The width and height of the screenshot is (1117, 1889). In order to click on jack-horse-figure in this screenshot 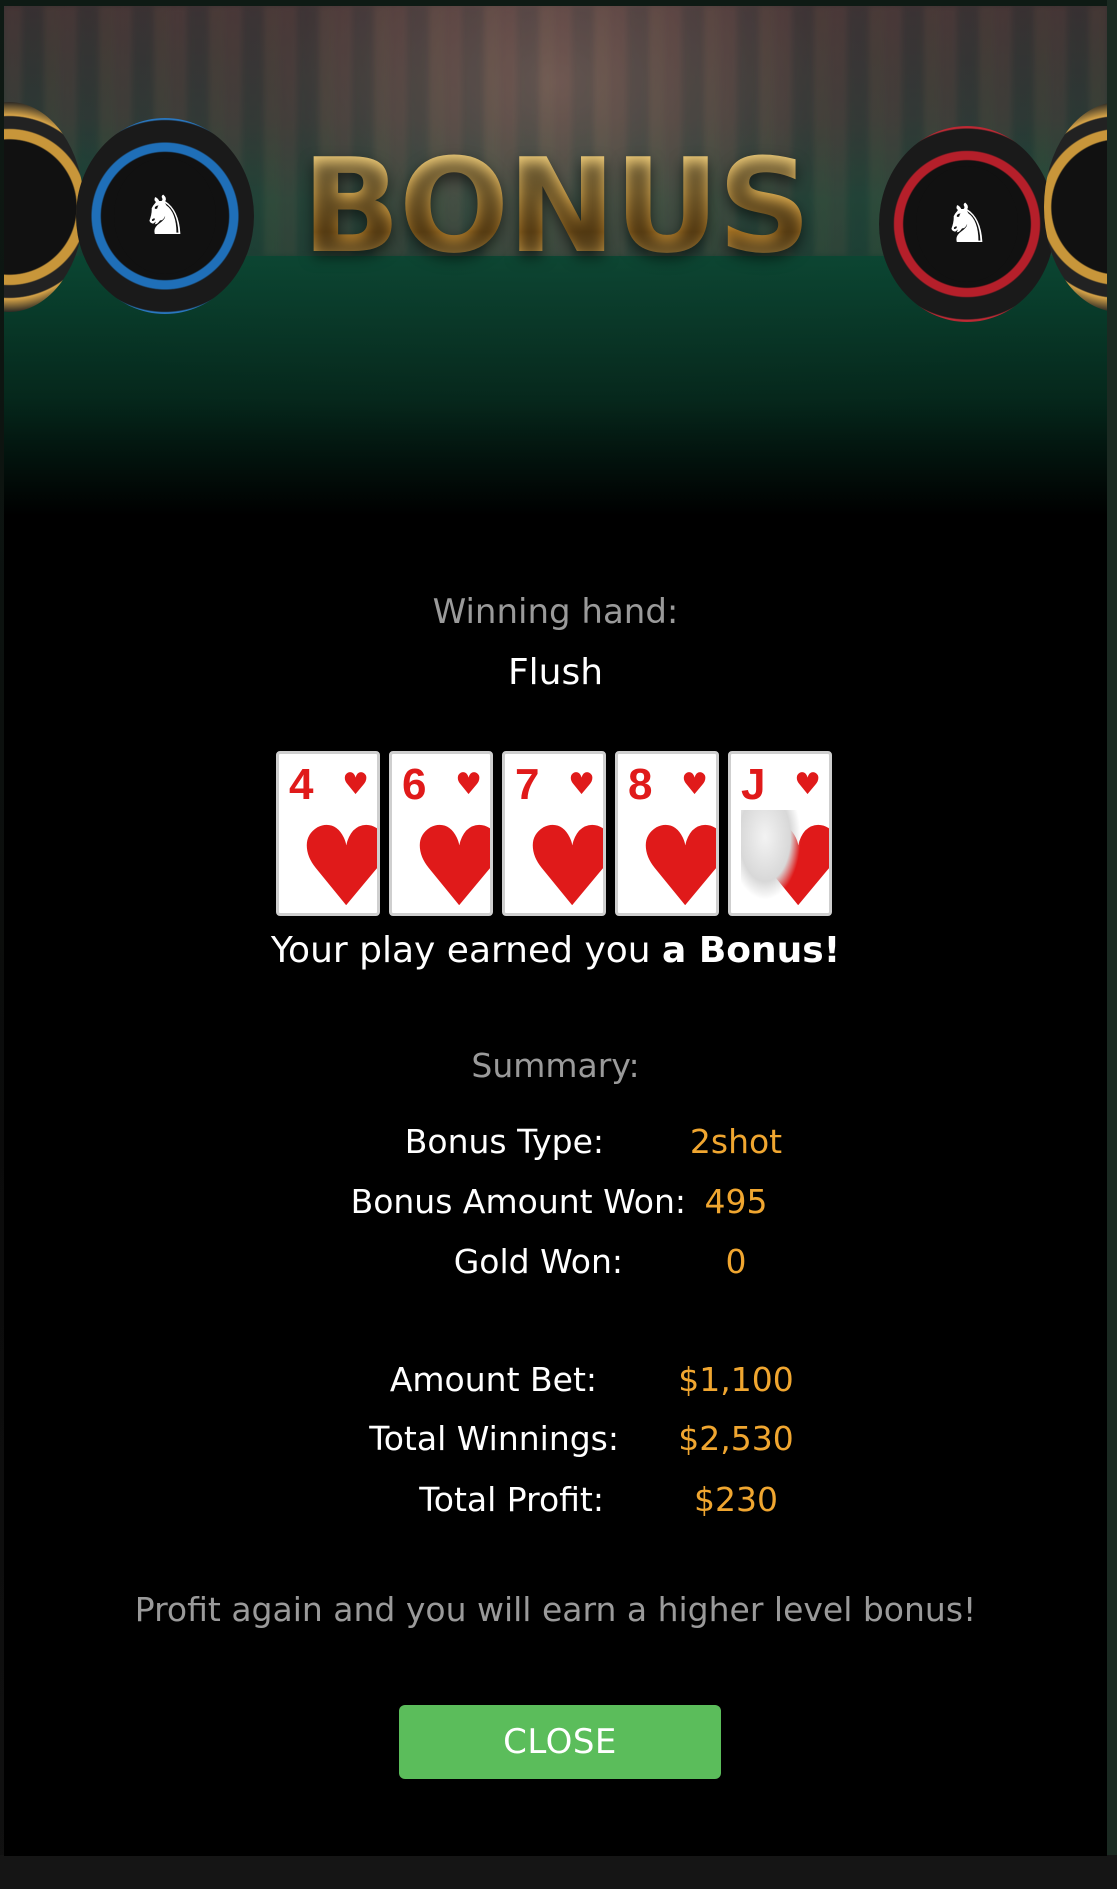, I will do `click(771, 855)`.